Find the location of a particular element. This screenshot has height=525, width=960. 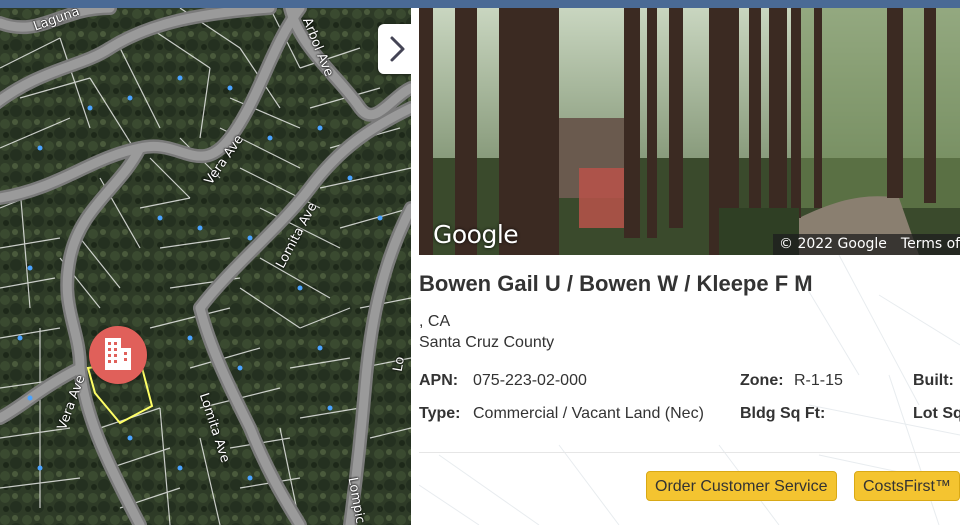

owner-name: Bowen Gail U / Bowen W / Kleepe F M is located at coordinates (616, 283).